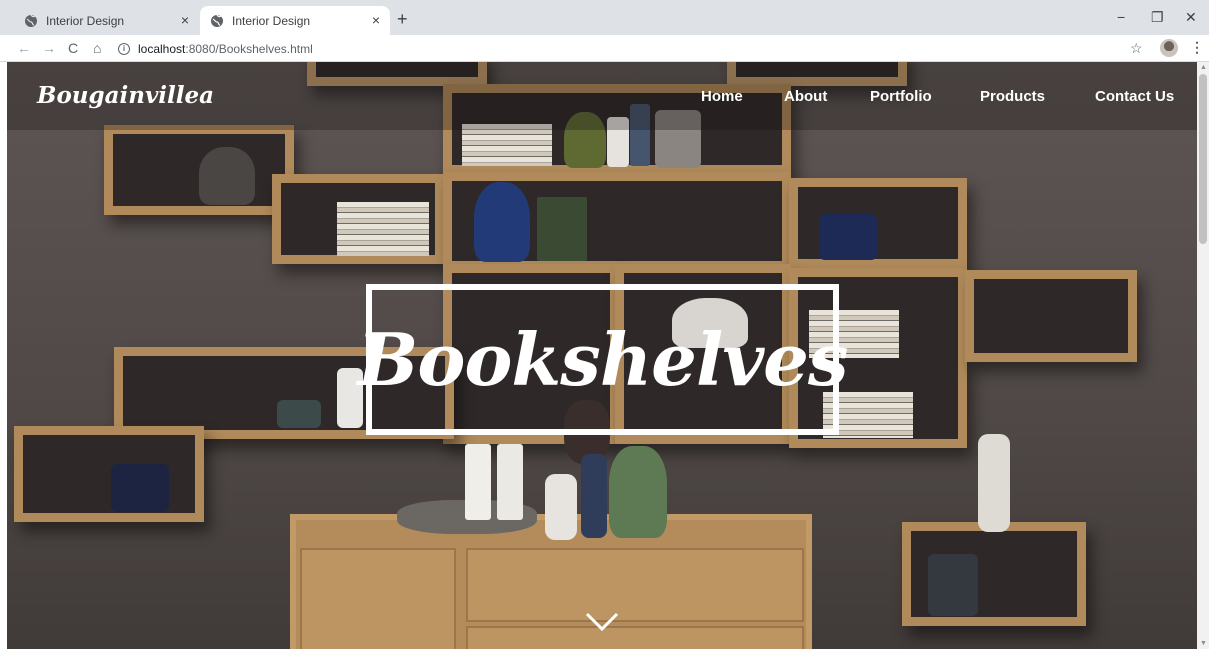 This screenshot has width=1209, height=649. What do you see at coordinates (1203, 355) in the screenshot?
I see `page-scrollbar: ▲ ▼` at bounding box center [1203, 355].